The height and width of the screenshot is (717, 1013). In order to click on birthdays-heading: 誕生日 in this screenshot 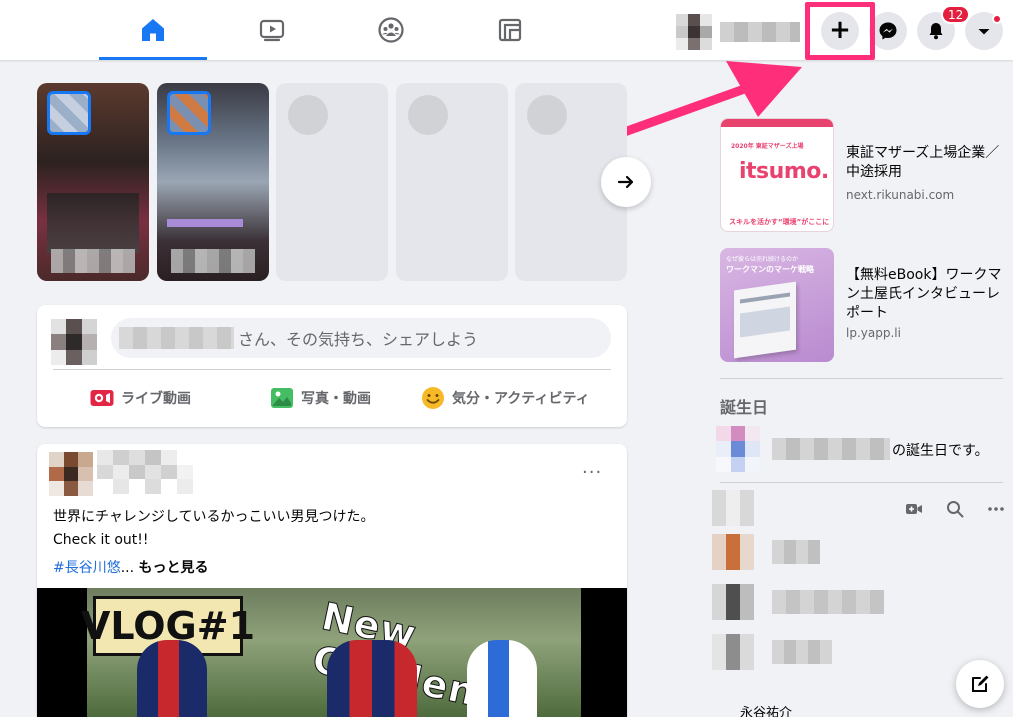, I will do `click(744, 407)`.